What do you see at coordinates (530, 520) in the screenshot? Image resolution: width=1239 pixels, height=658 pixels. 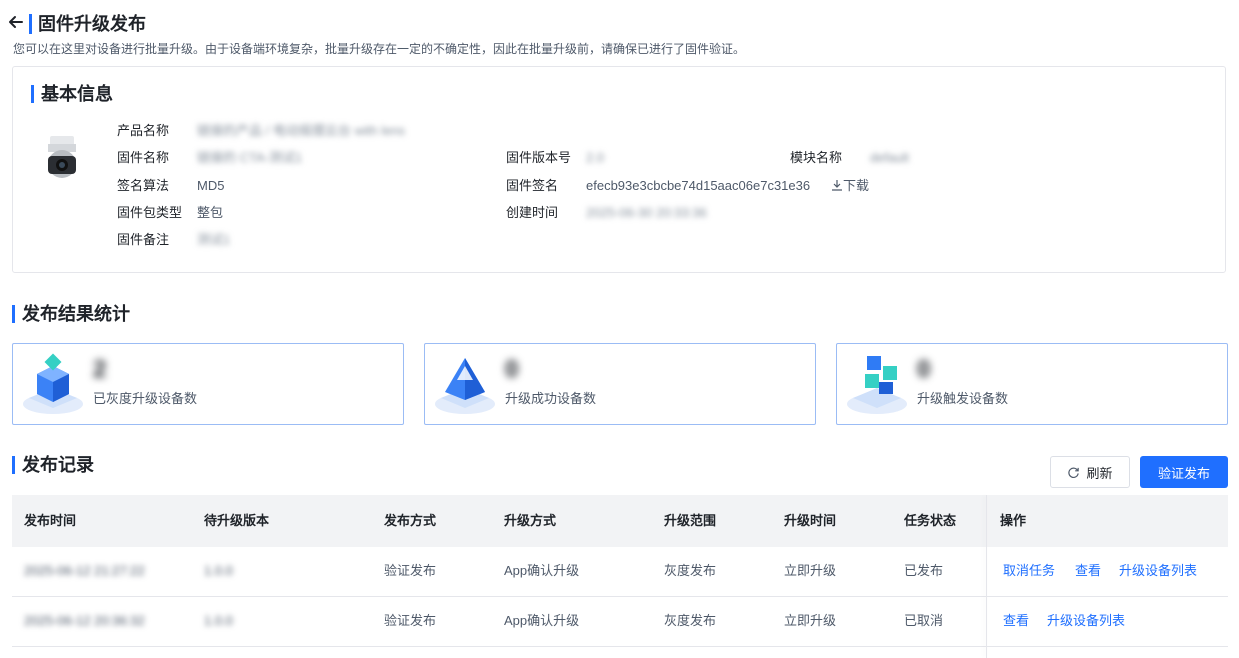 I see `column-header: 升级方式` at bounding box center [530, 520].